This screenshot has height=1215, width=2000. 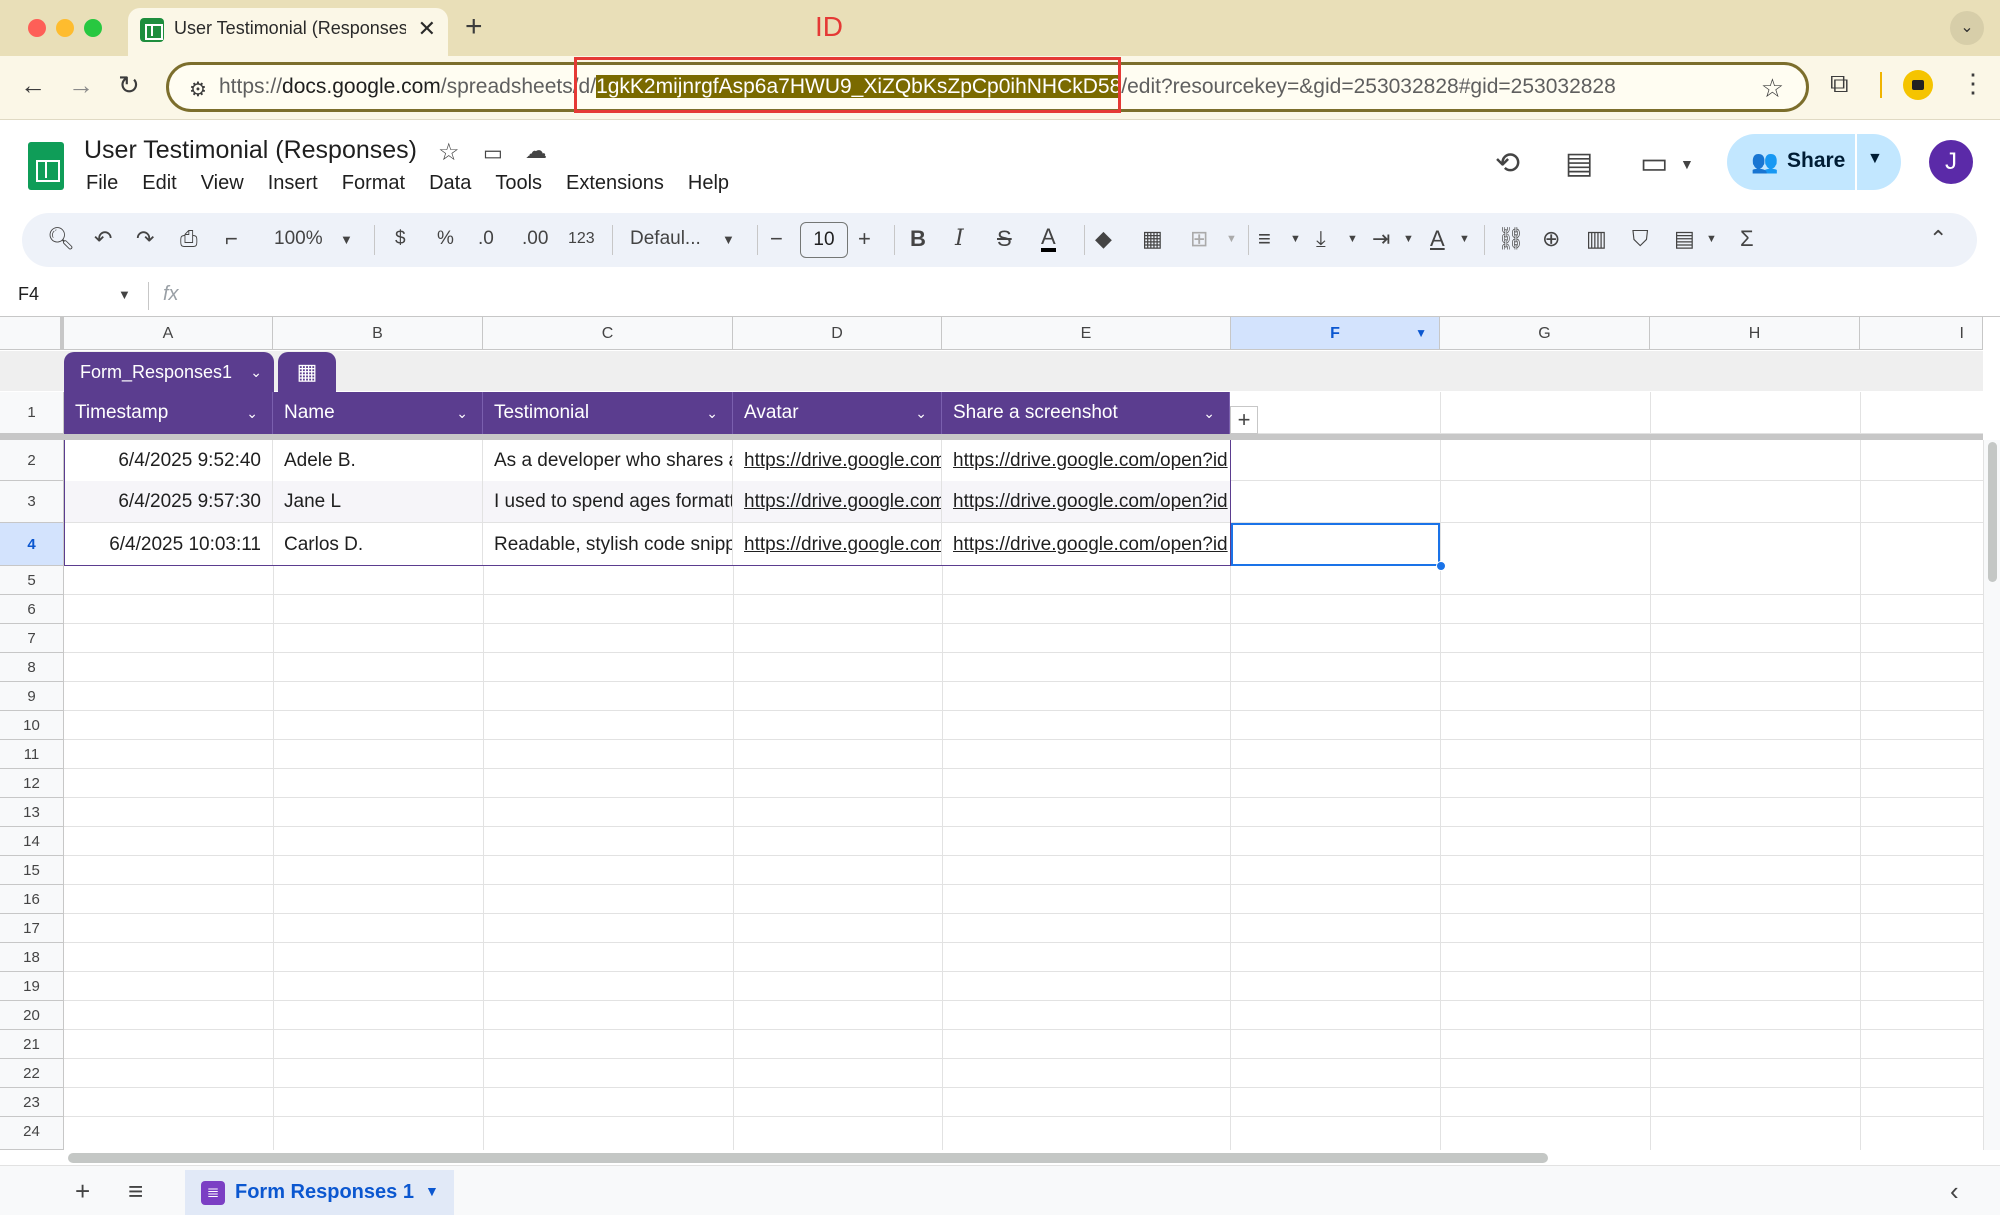 I want to click on maximize-window-button, so click(x=93, y=28).